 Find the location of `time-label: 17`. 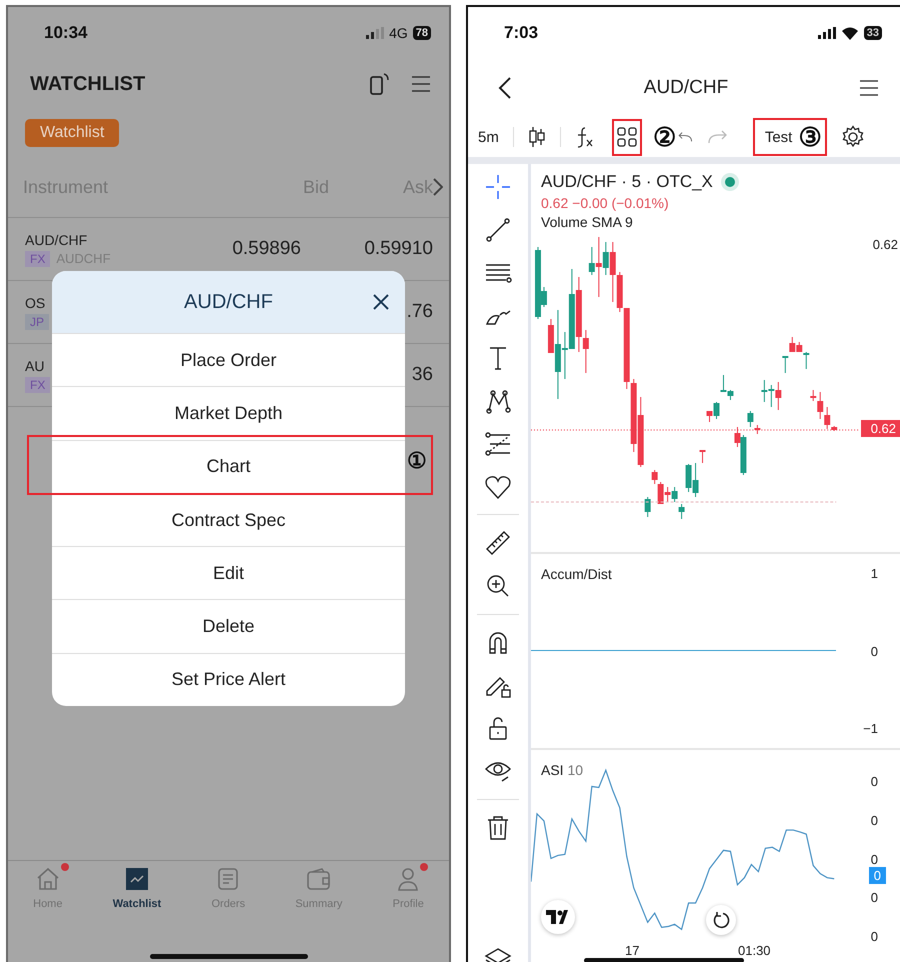

time-label: 17 is located at coordinates (632, 950).